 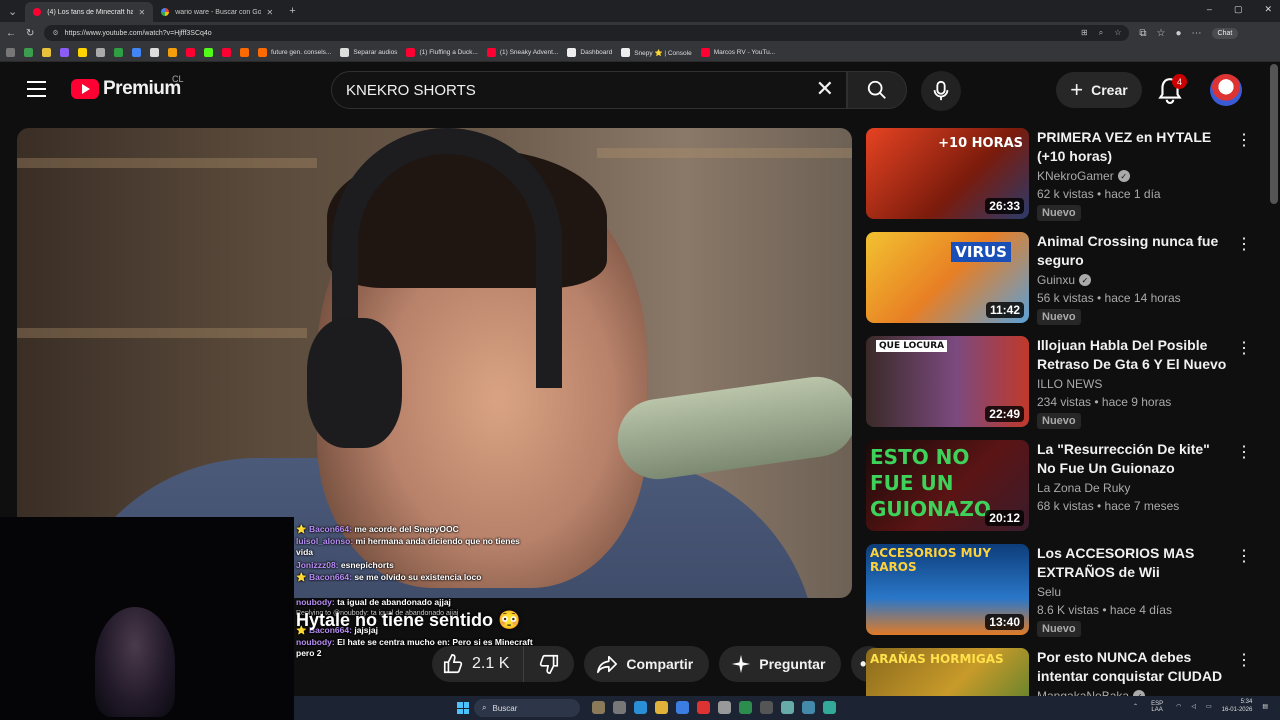 I want to click on like-button: 2.1 K, so click(x=478, y=664).